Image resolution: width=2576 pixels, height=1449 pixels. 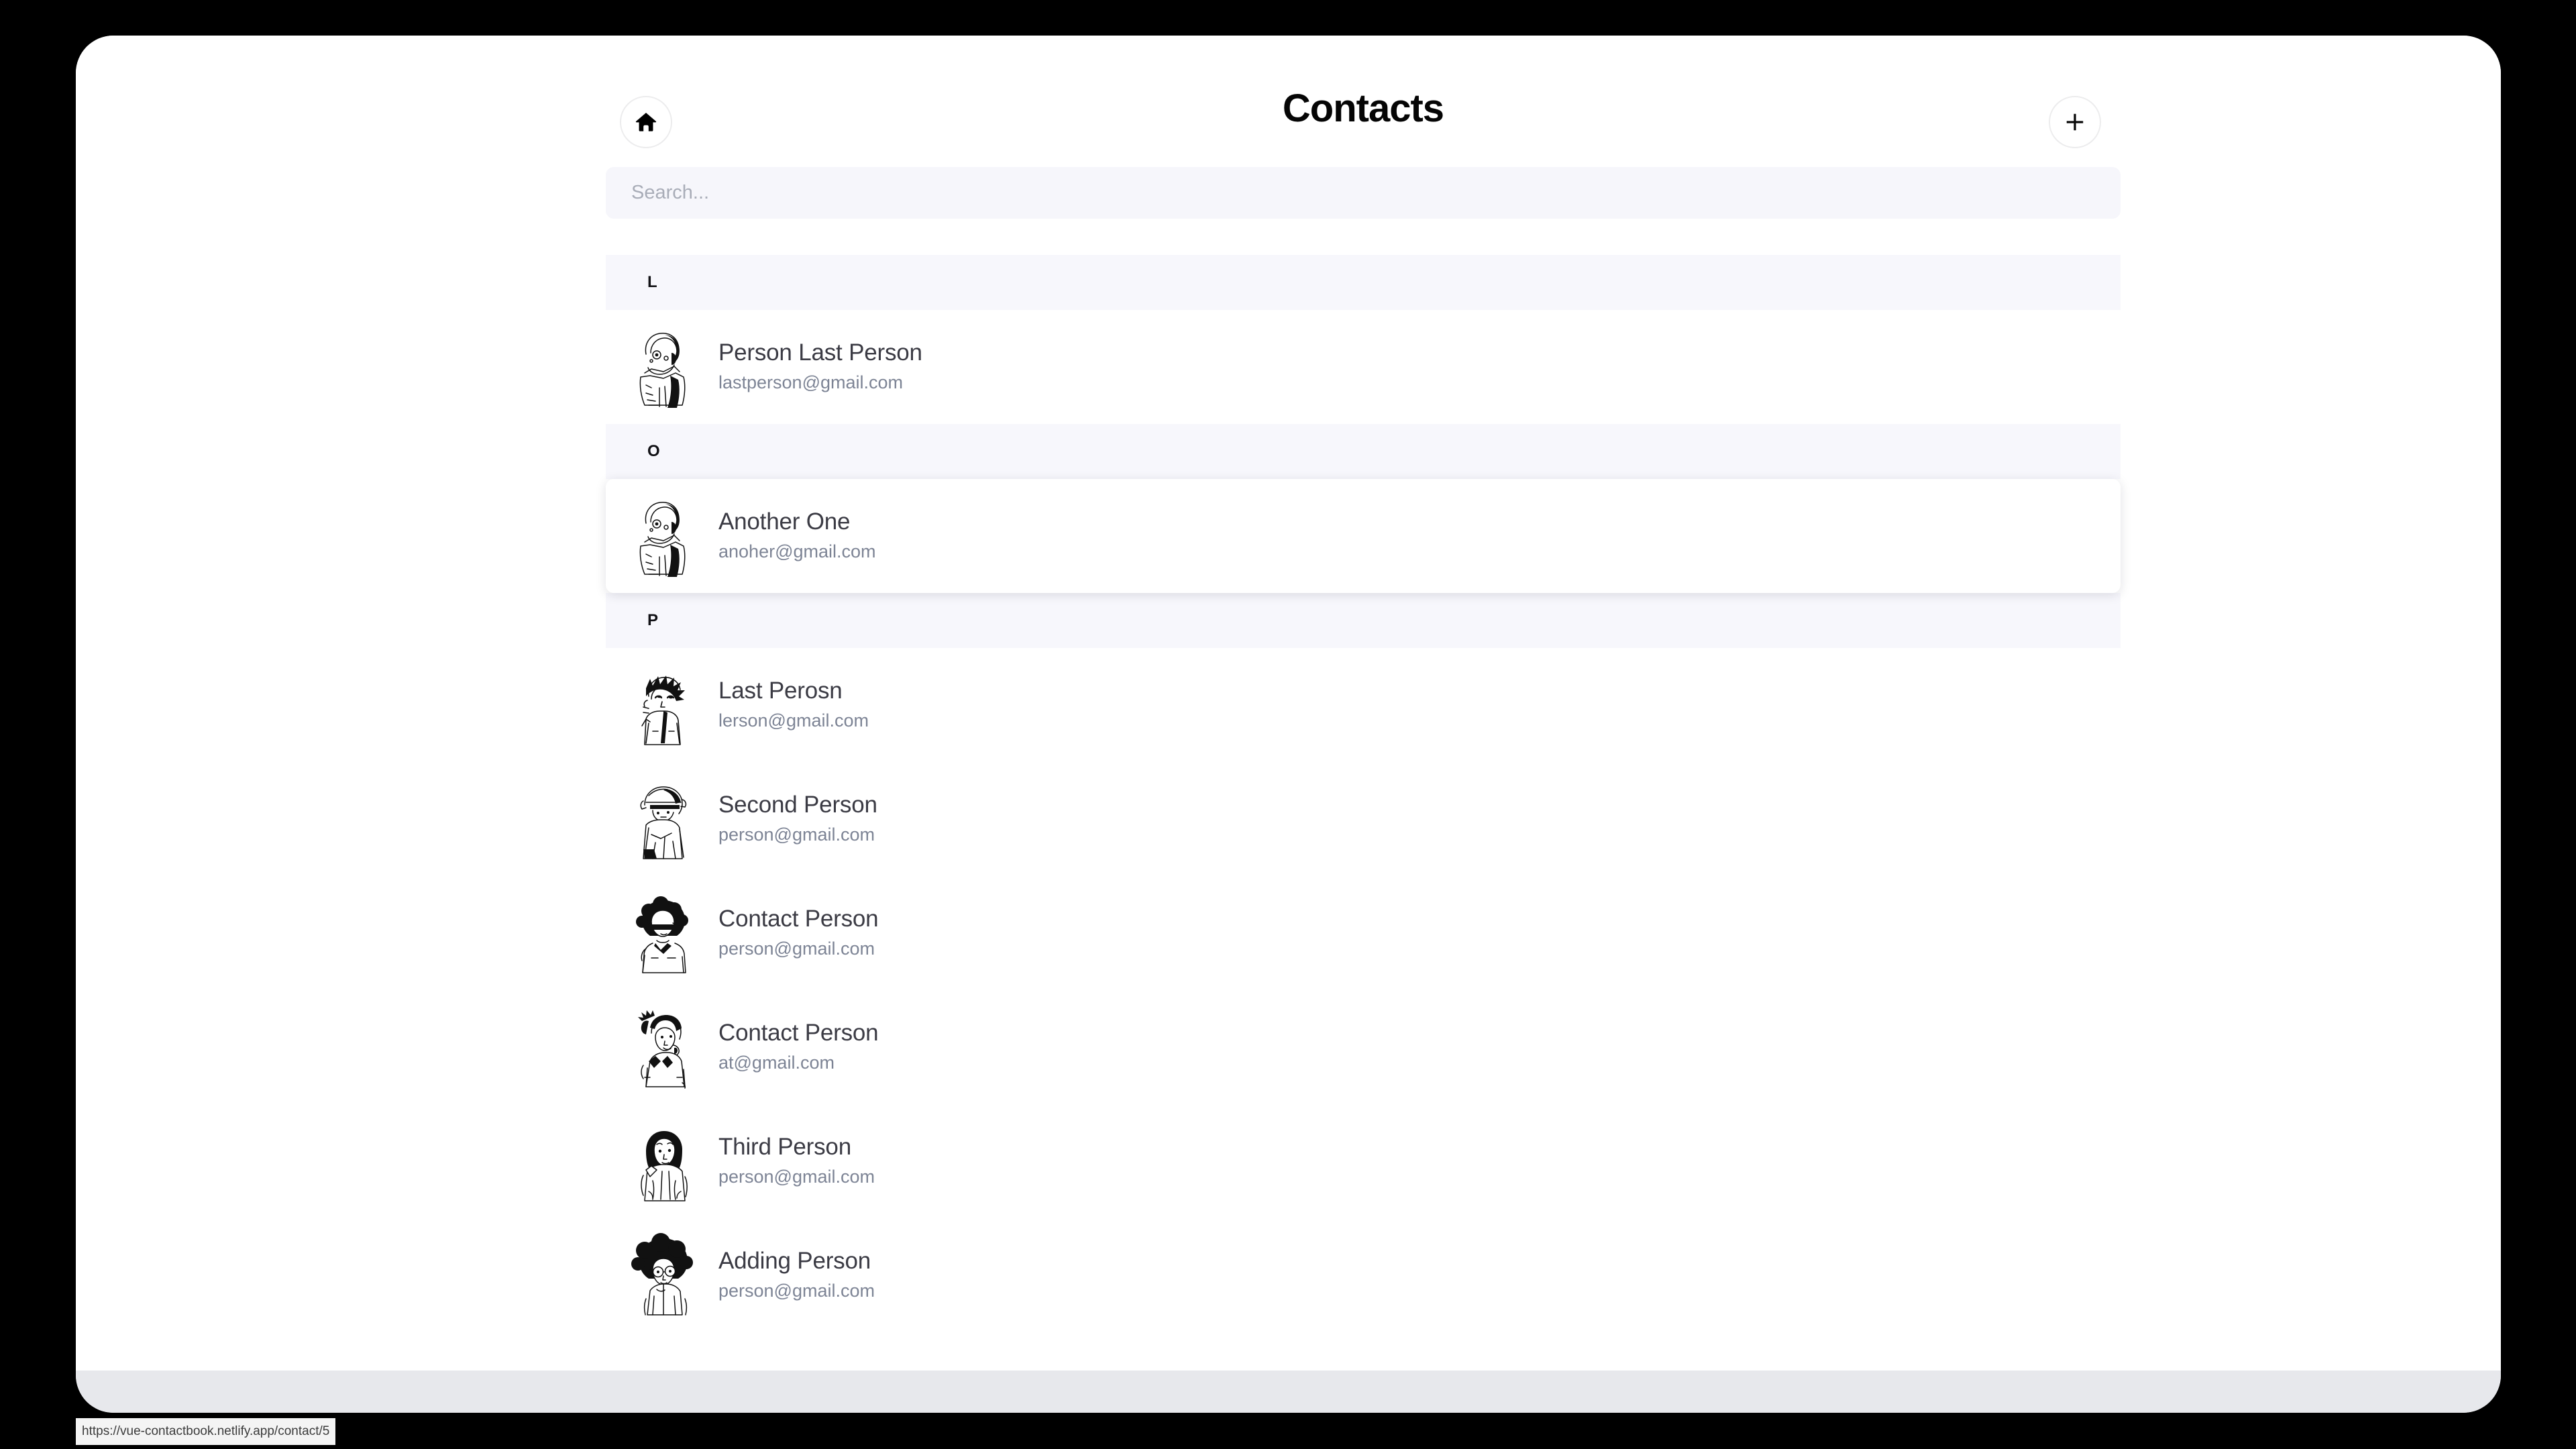 I want to click on contact-row: Adding Person person@gmail.com, so click(x=1363, y=1275).